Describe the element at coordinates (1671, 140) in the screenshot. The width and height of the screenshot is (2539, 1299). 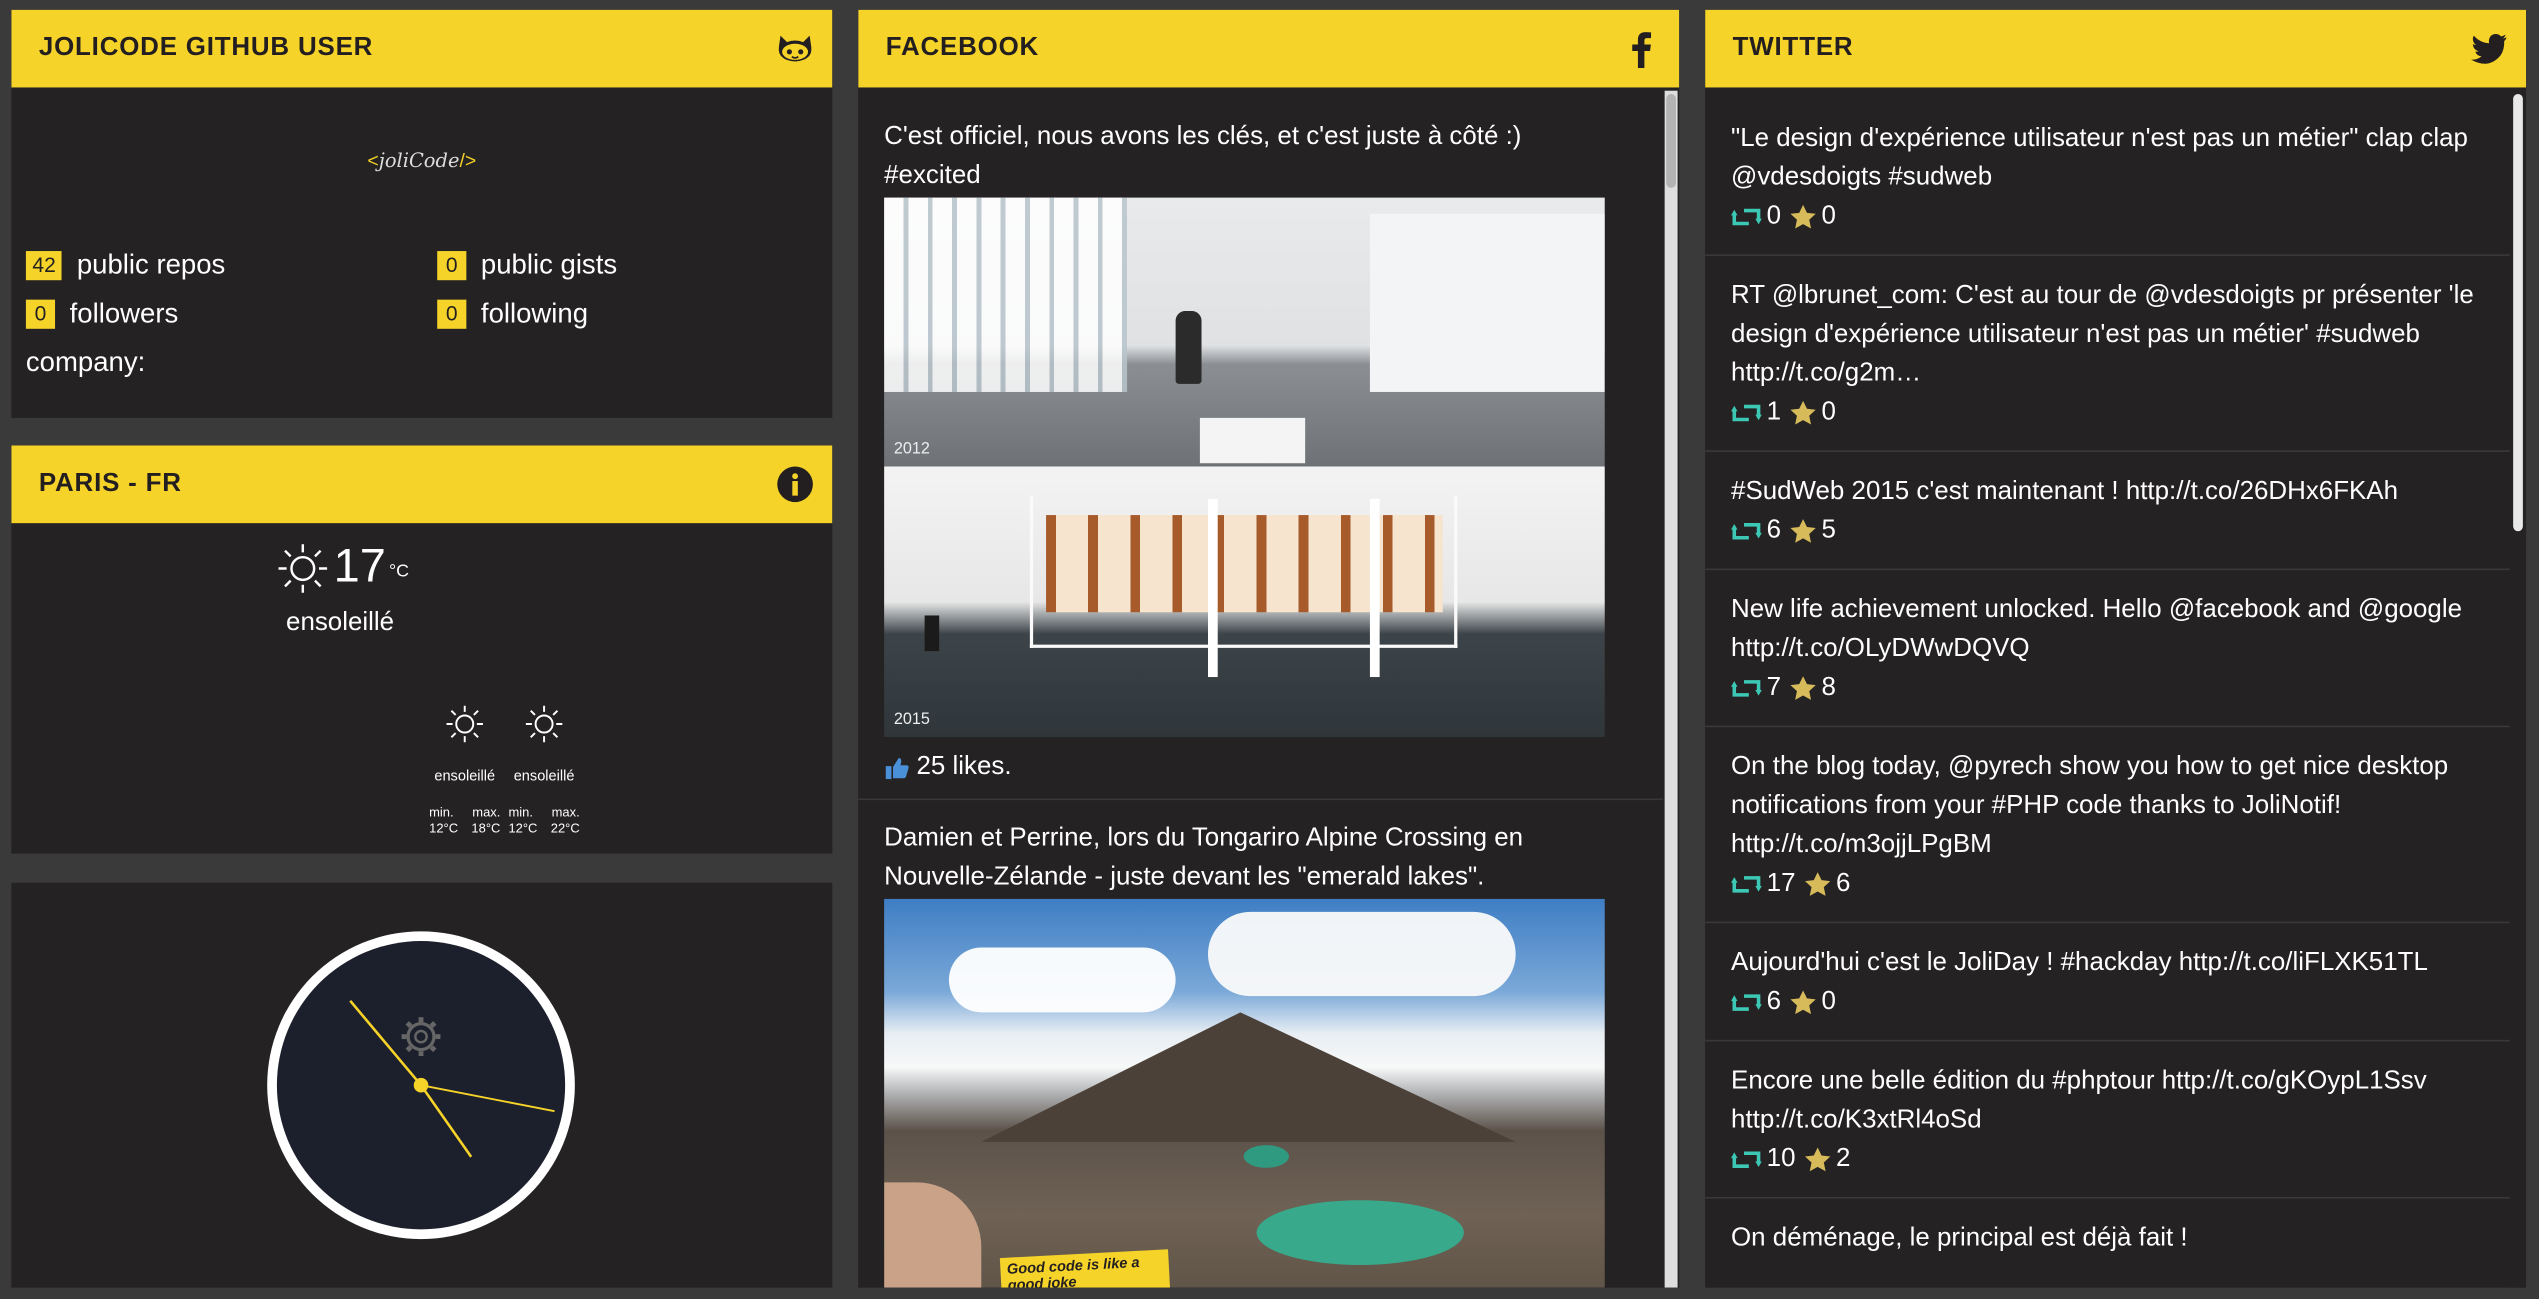
I see `facebook-scrollbar-thumb` at that location.